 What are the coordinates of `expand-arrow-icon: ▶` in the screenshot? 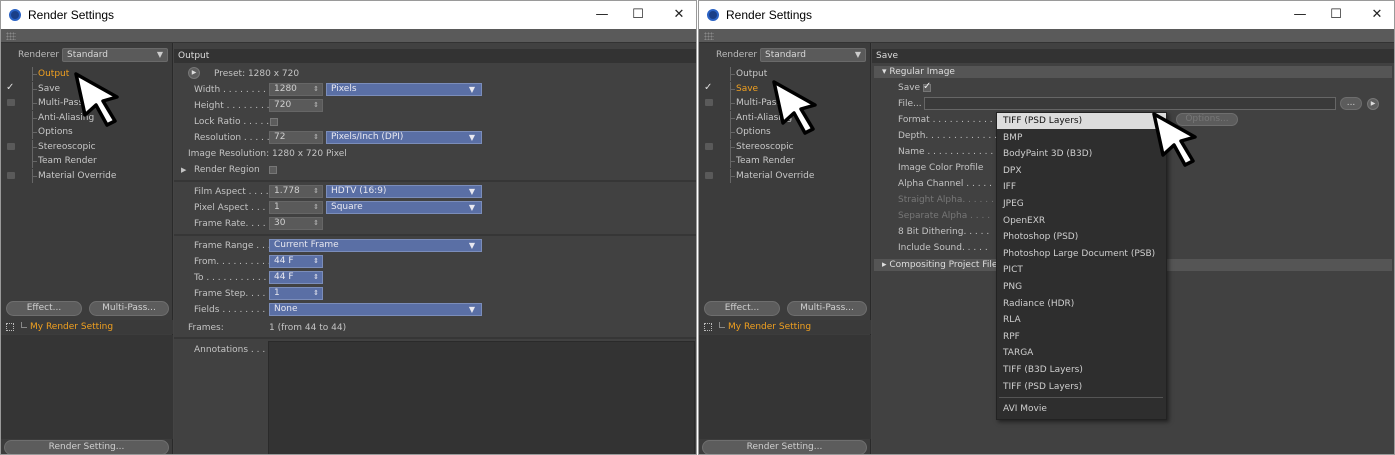 It's located at (183, 170).